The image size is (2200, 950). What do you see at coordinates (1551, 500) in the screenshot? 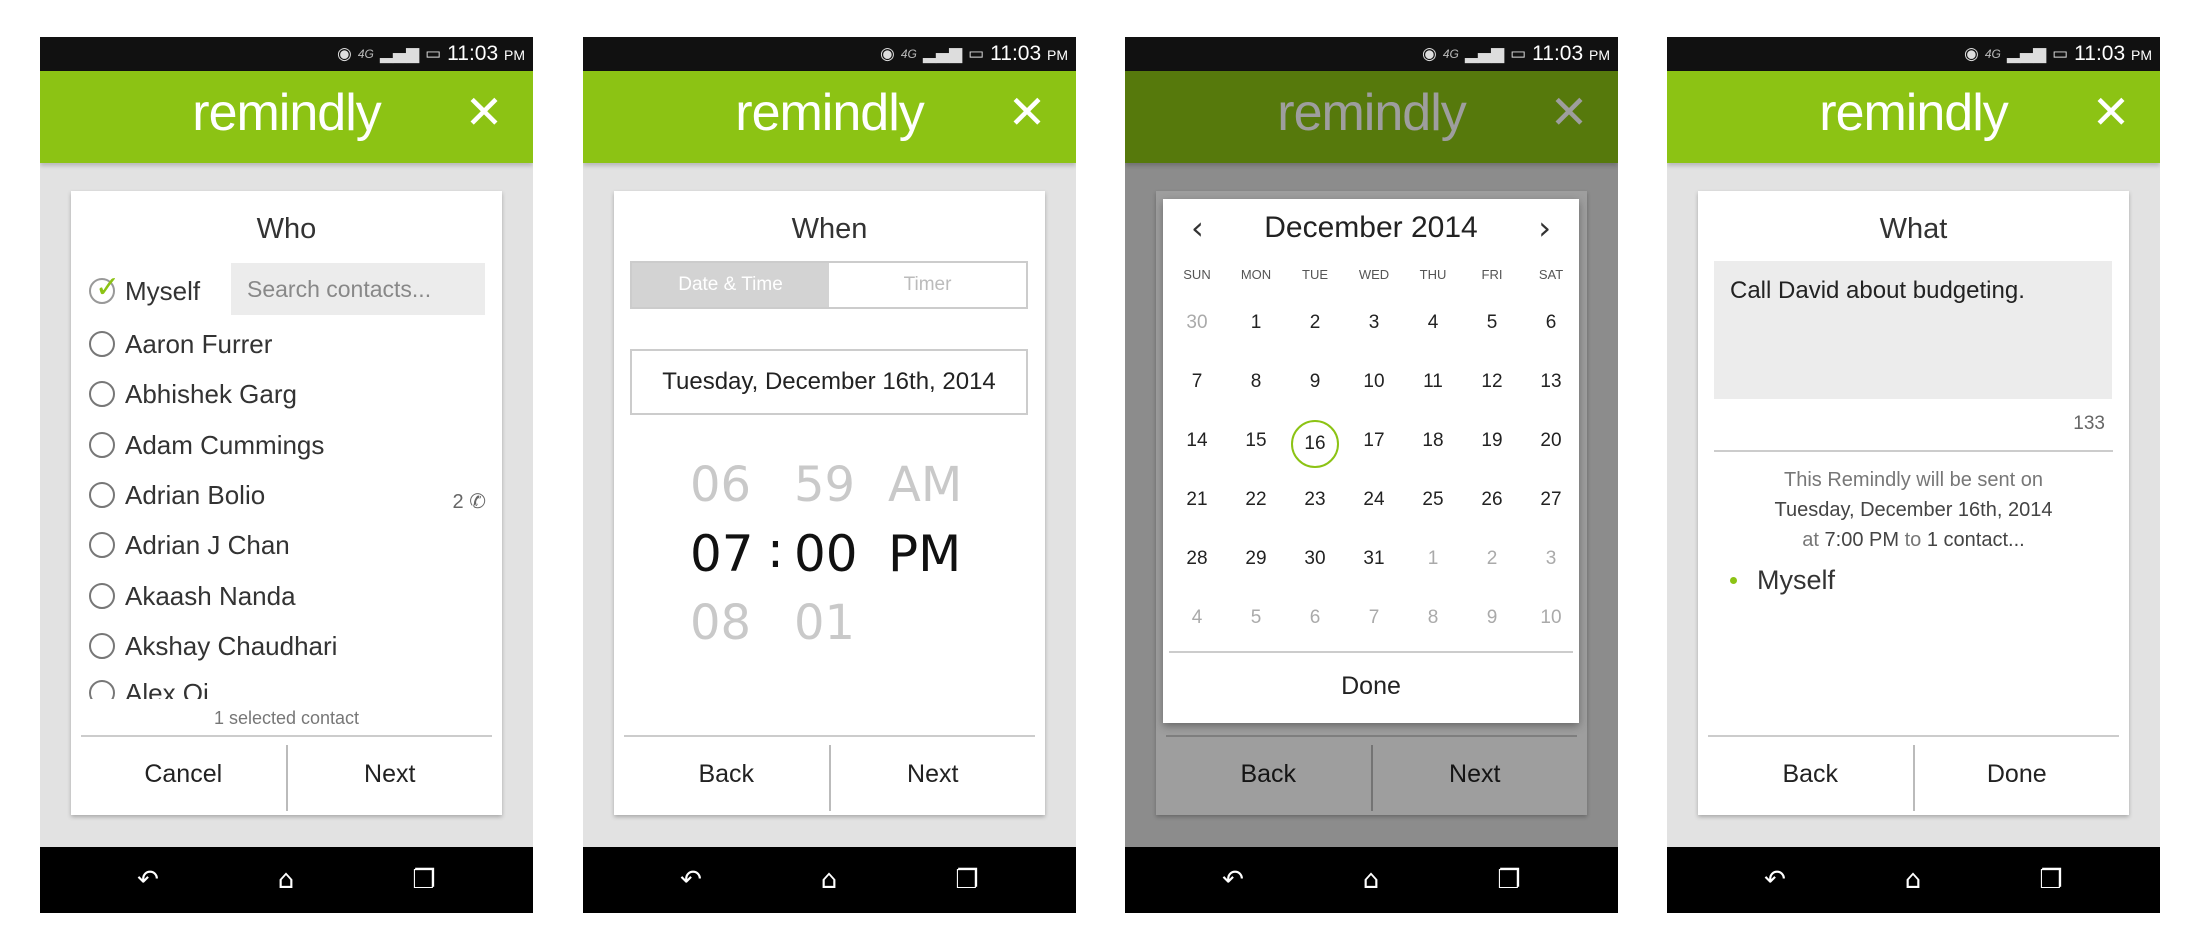
I see `calendar-day: 27` at bounding box center [1551, 500].